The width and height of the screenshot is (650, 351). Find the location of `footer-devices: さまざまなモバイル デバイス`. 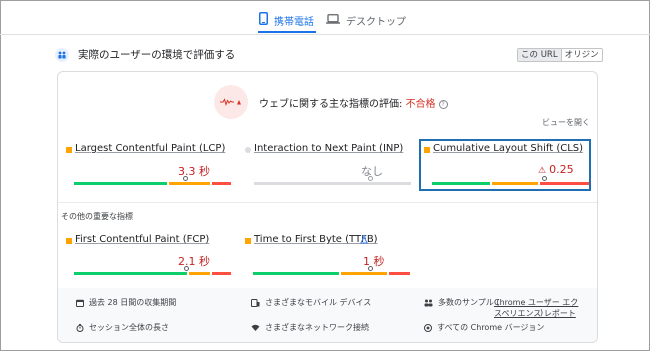

footer-devices: さまざまなモバイル デバイス is located at coordinates (311, 302).